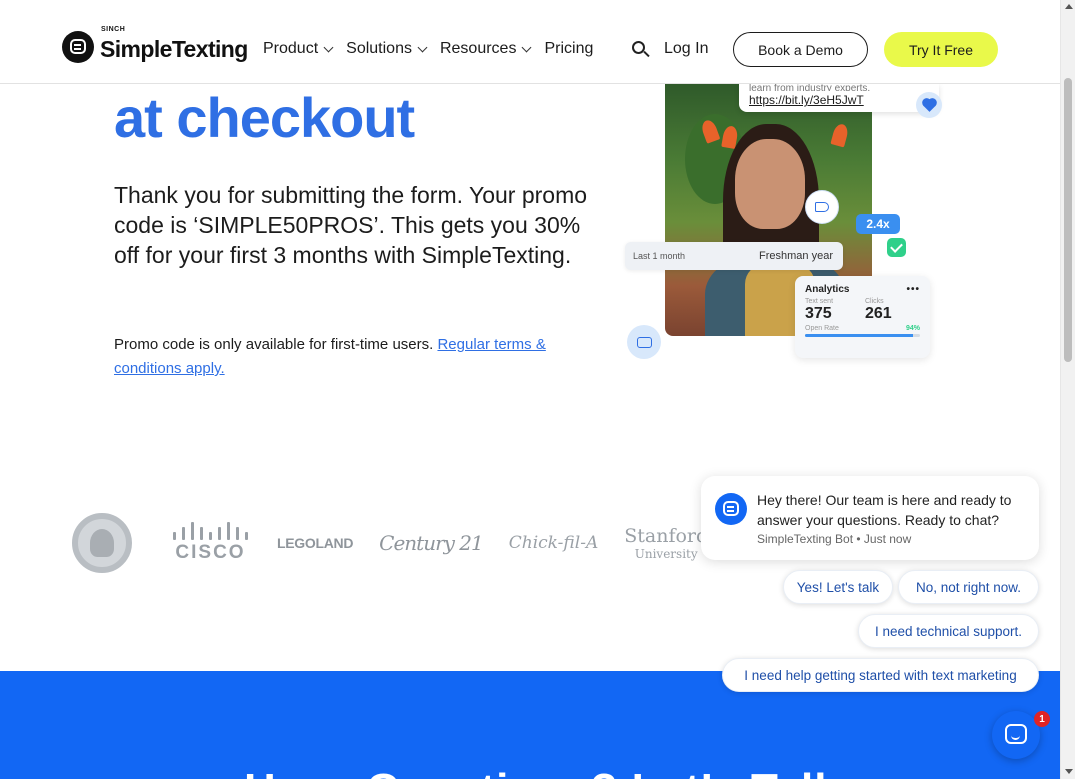  Describe the element at coordinates (431, 543) in the screenshot. I see `century21-logo: Century 21` at that location.